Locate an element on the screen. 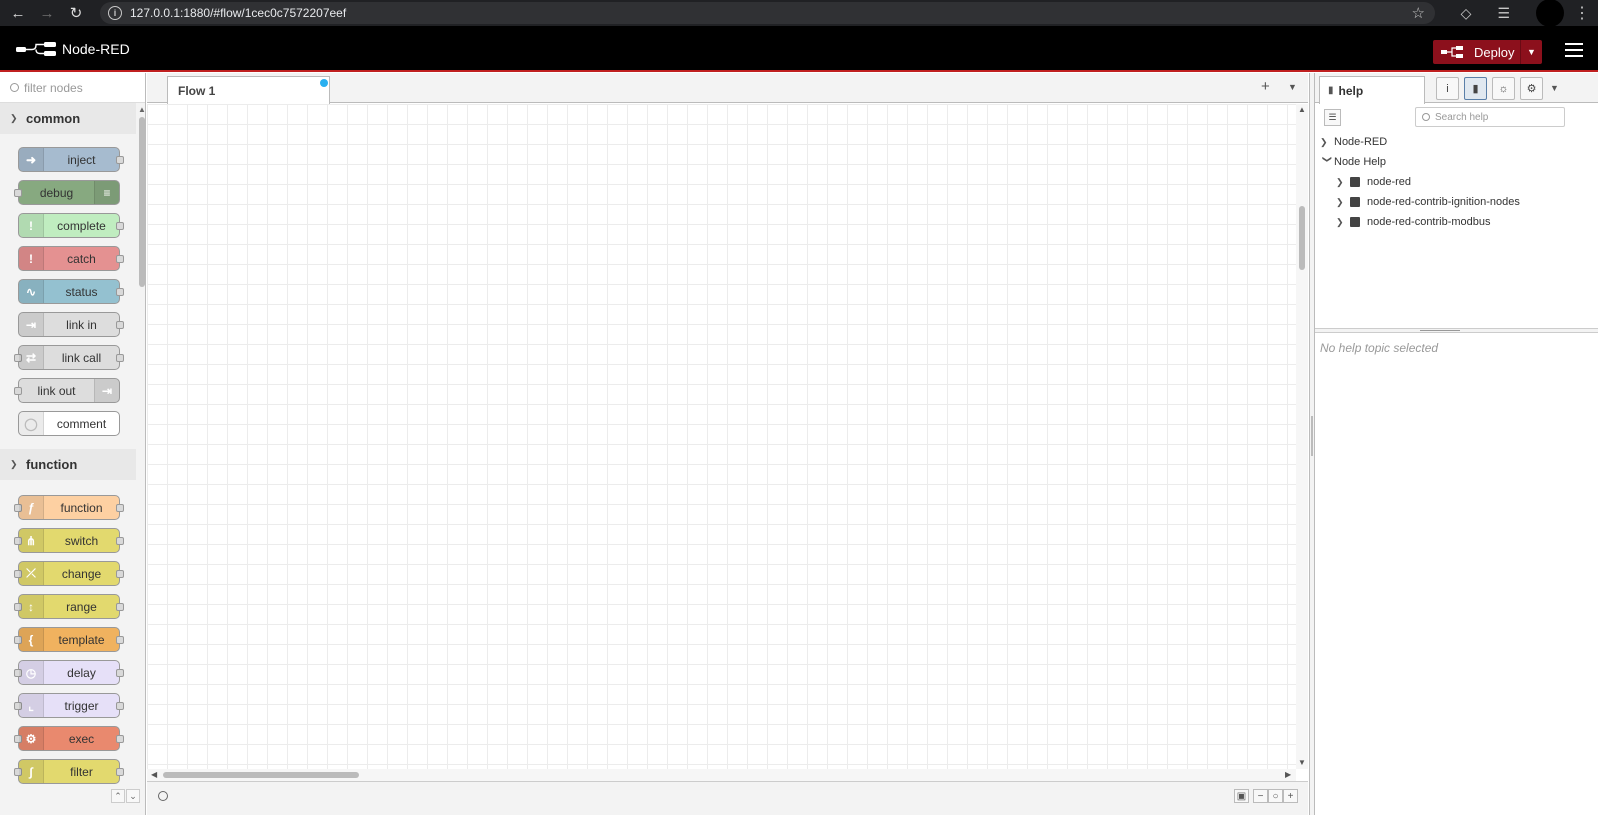 Image resolution: width=1598 pixels, height=815 pixels. sidebar-menu-caret-icon: ▼ is located at coordinates (1554, 88).